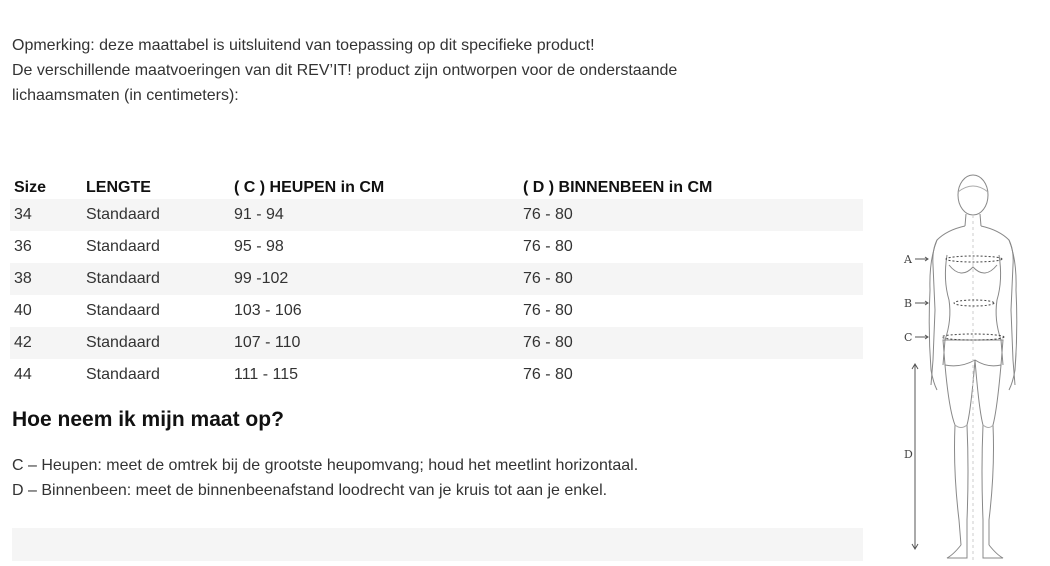 This screenshot has width=1050, height=566. Describe the element at coordinates (259, 246) in the screenshot. I see `cell-heupen: 95 - 98` at that location.